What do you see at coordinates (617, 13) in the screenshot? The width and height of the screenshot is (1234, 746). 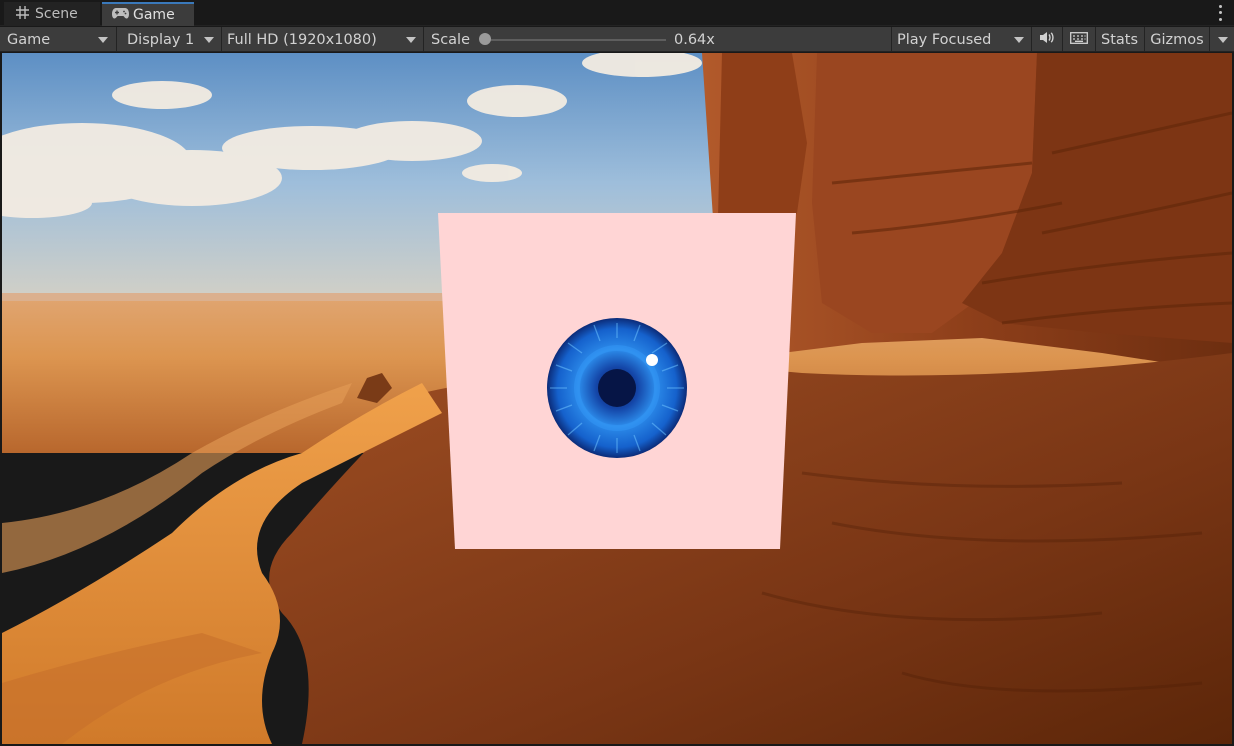 I see `tab-bar: Scene Game` at bounding box center [617, 13].